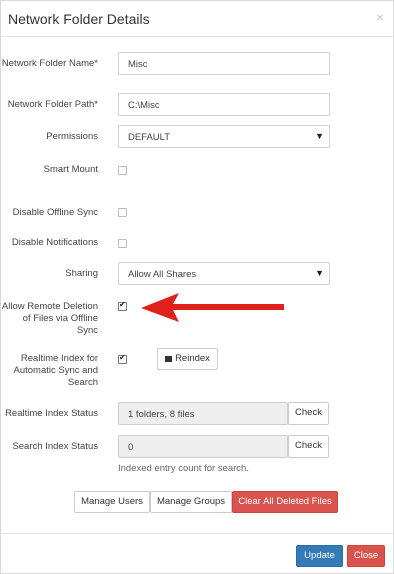  Describe the element at coordinates (192, 358) in the screenshot. I see `reindex-label: Reindex` at that location.